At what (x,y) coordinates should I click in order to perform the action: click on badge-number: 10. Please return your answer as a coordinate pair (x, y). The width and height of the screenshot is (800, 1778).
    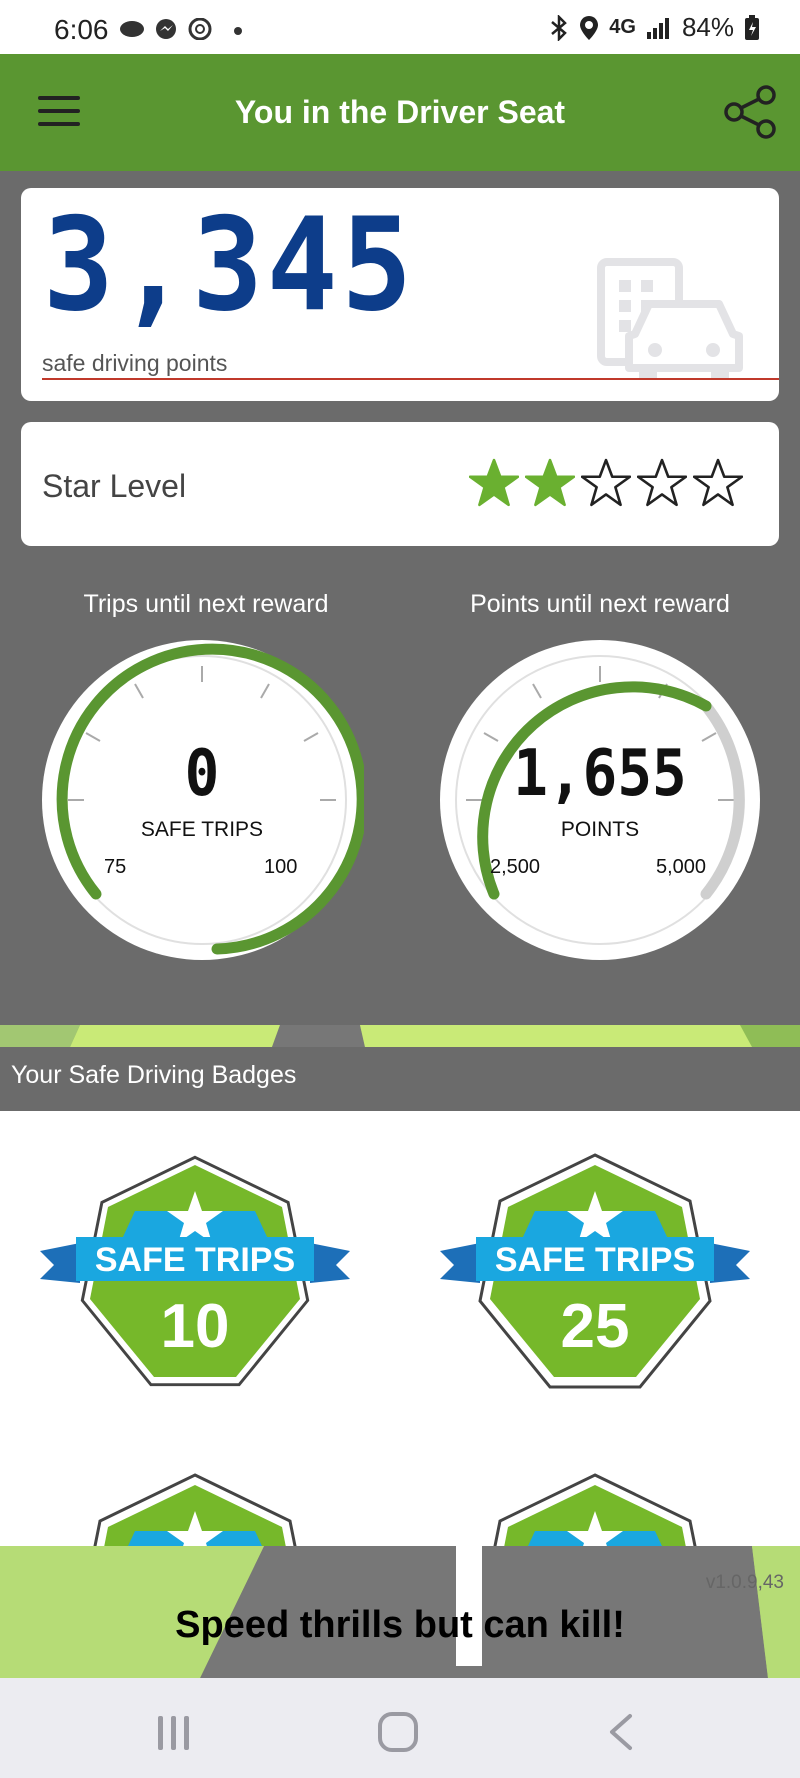
    Looking at the image, I should click on (195, 1326).